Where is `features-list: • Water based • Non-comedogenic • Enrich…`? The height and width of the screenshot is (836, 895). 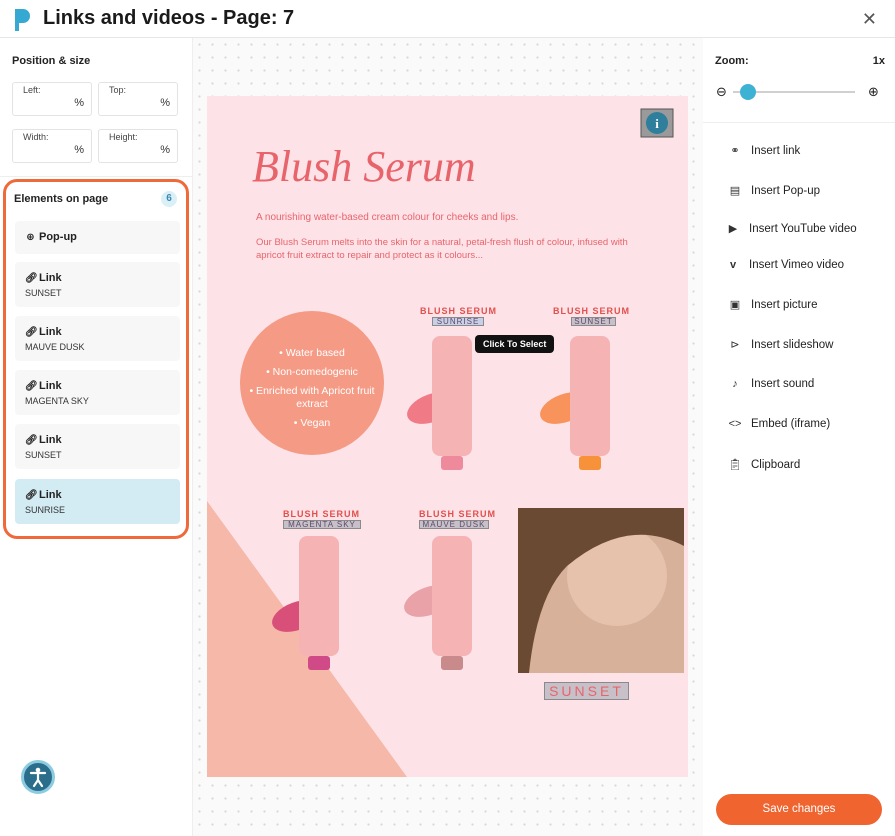 features-list: • Water based • Non-comedogenic • Enrich… is located at coordinates (312, 388).